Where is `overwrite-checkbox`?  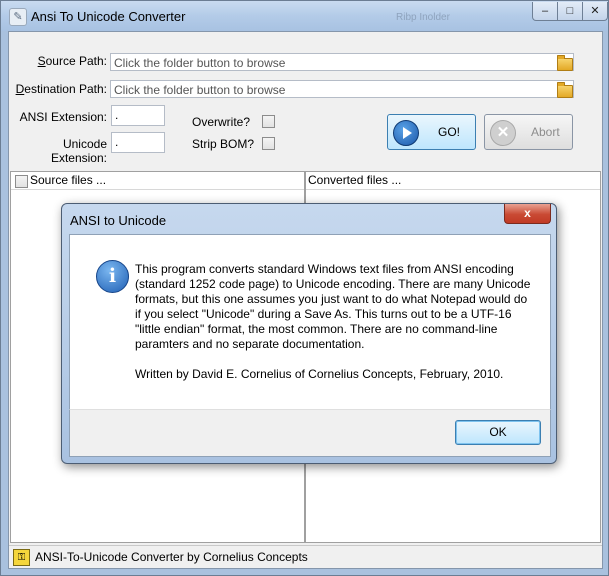
overwrite-checkbox is located at coordinates (268, 121).